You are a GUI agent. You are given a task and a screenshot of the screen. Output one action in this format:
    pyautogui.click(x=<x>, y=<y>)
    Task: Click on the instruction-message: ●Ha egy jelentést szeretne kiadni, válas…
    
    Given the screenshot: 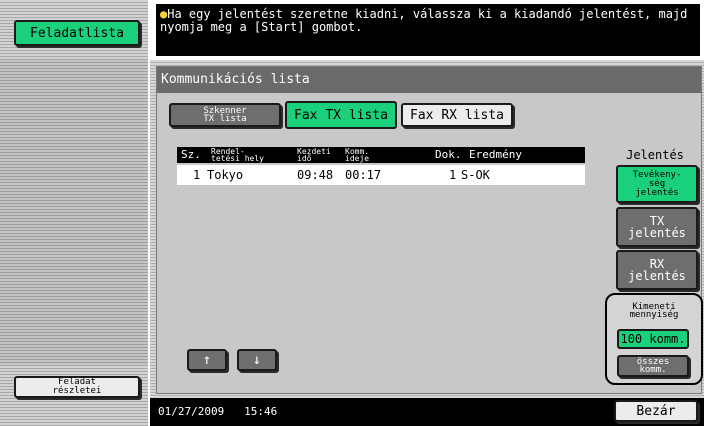 What is the action you would take?
    pyautogui.click(x=428, y=30)
    